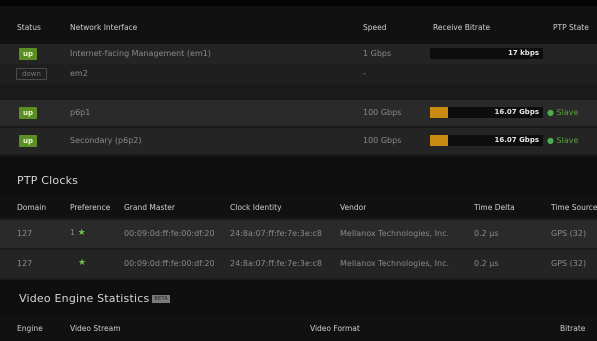  What do you see at coordinates (90, 207) in the screenshot?
I see `col-preference: Preference` at bounding box center [90, 207].